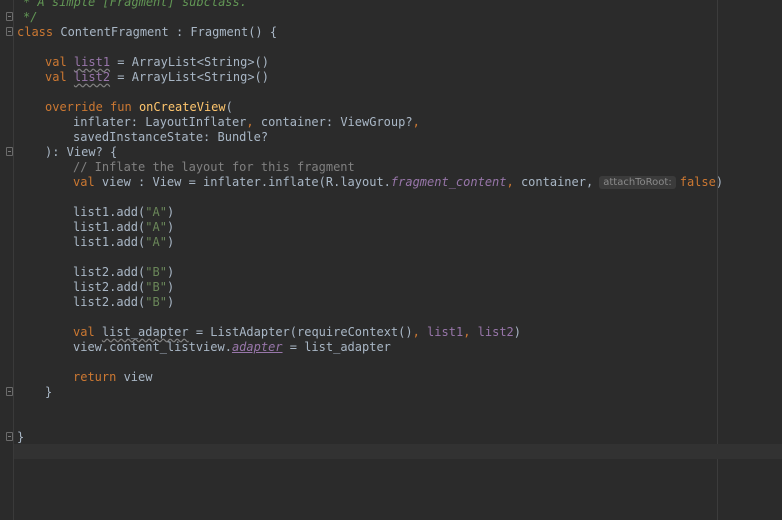  Describe the element at coordinates (135, 4) in the screenshot. I see `doc-comment: * A simple [Fragment] subclass.` at that location.